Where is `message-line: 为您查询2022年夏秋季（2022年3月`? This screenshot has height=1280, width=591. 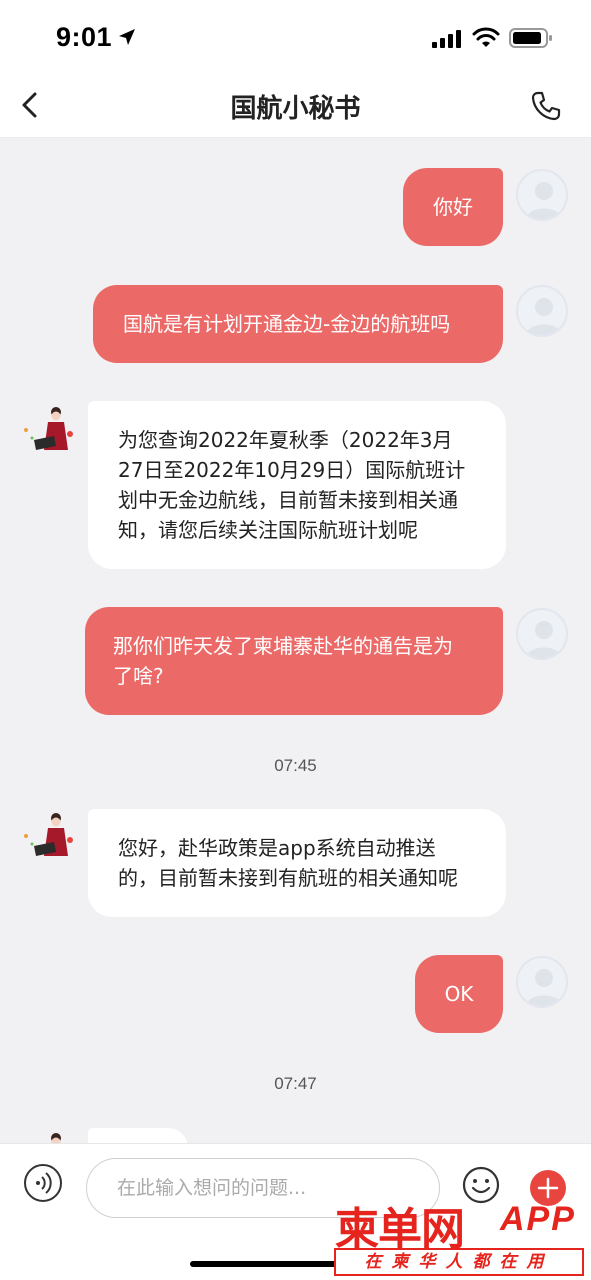
message-line: 为您查询2022年夏秋季（2022年3月 is located at coordinates (285, 440).